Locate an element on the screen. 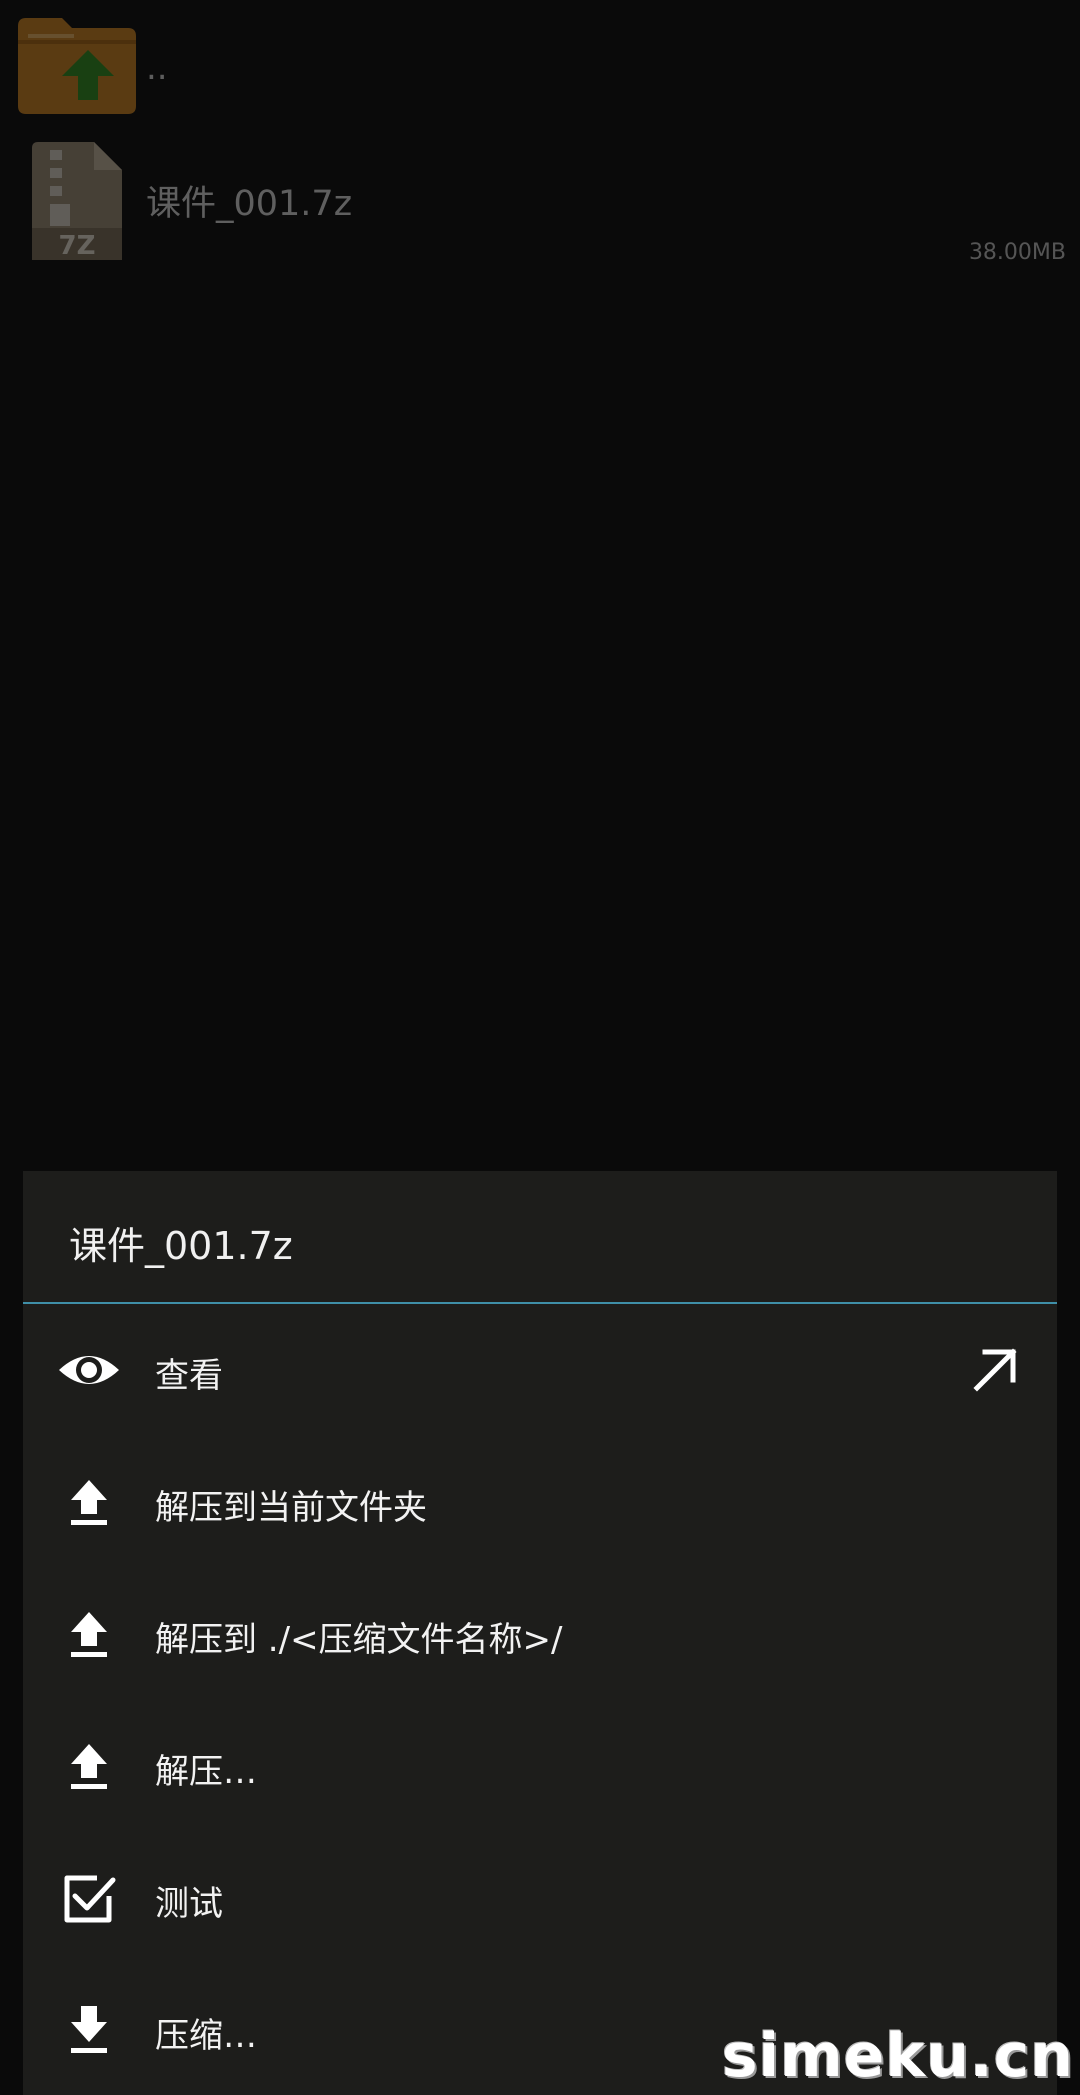 The image size is (1080, 2095). watermark: simeku.cn is located at coordinates (897, 2056).